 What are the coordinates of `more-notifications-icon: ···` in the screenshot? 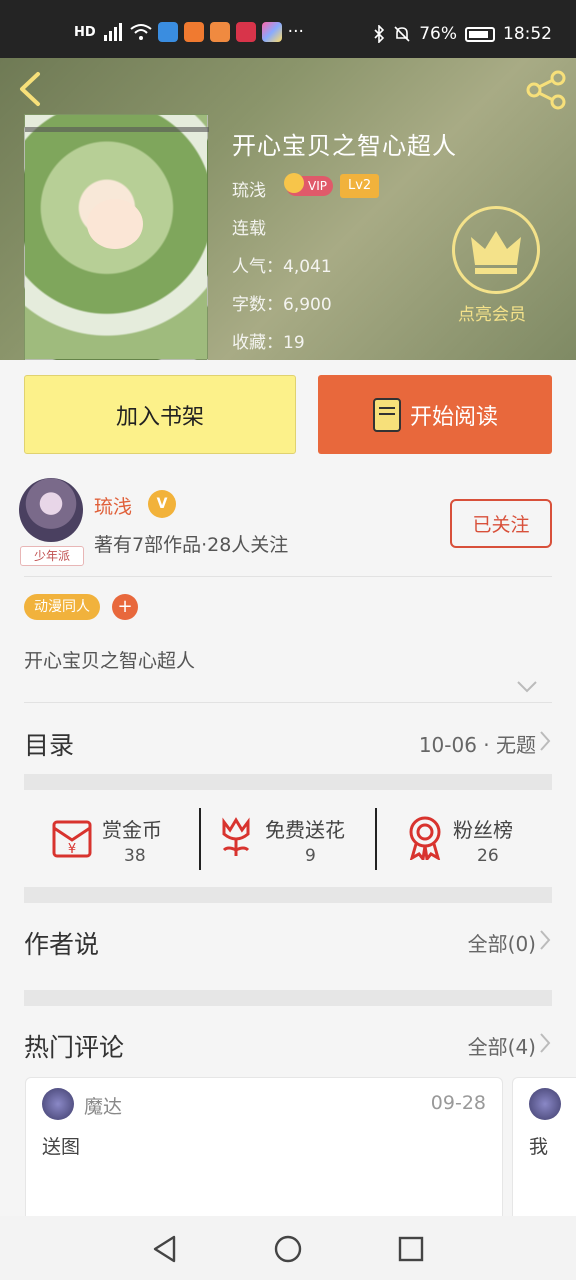 It's located at (295, 32).